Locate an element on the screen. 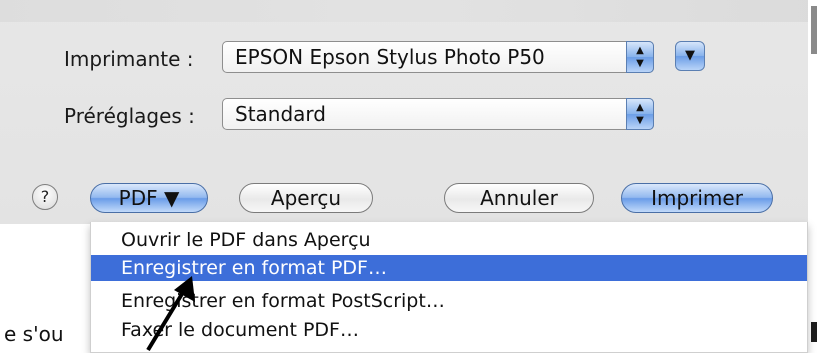  disclosure-triangle-icon: ▼ is located at coordinates (690, 55).